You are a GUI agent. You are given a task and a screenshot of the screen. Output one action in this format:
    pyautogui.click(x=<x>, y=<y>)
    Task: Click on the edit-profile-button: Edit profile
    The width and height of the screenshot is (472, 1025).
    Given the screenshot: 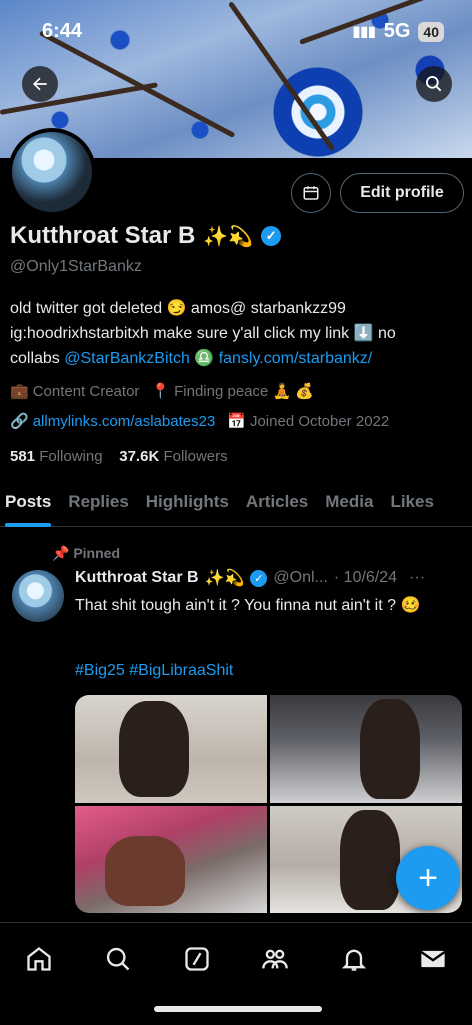 What is the action you would take?
    pyautogui.click(x=402, y=193)
    